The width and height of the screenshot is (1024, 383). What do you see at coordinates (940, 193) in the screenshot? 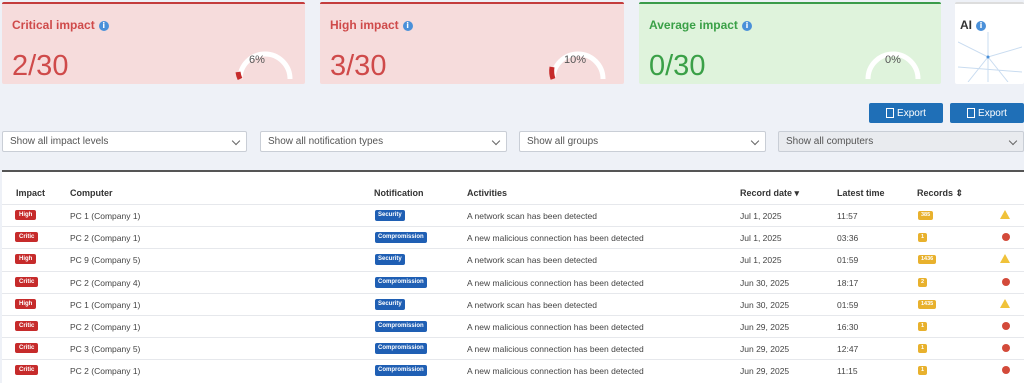
I see `col-records: Records ⇕` at bounding box center [940, 193].